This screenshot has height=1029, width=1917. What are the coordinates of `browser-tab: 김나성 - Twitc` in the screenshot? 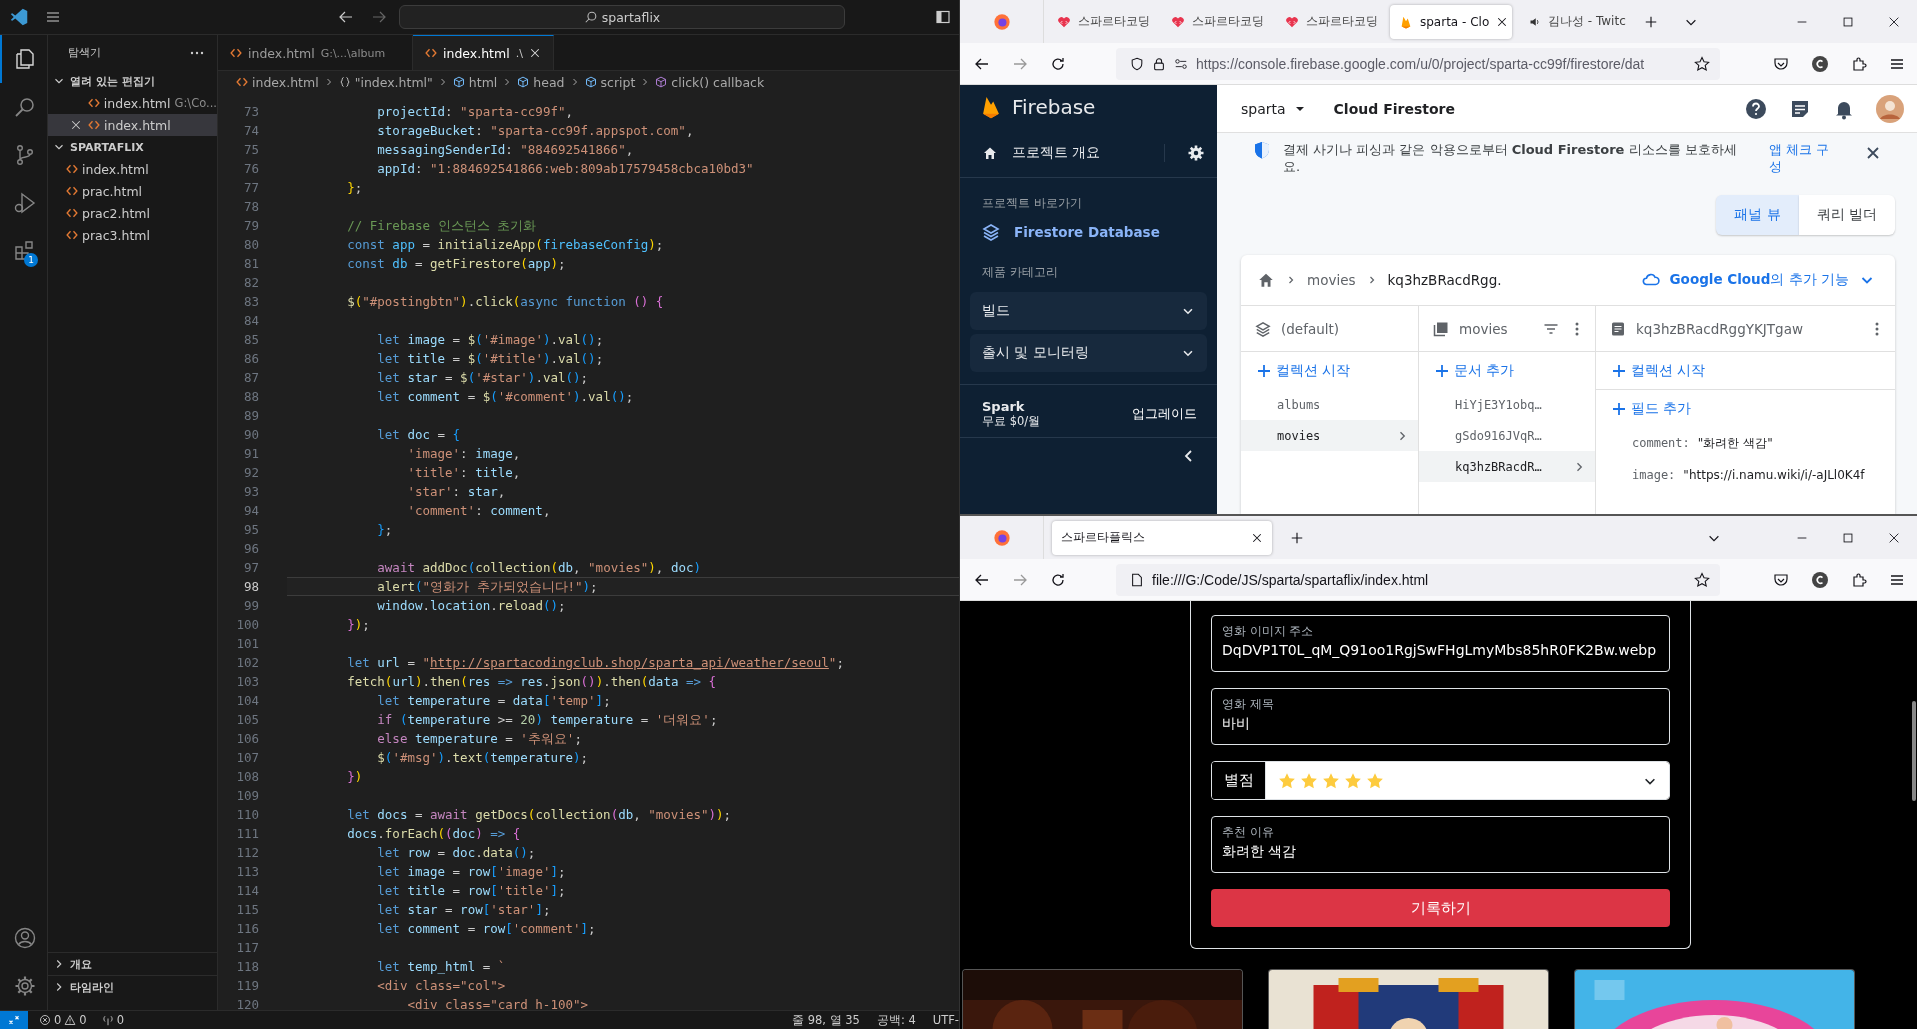 It's located at (1573, 21).